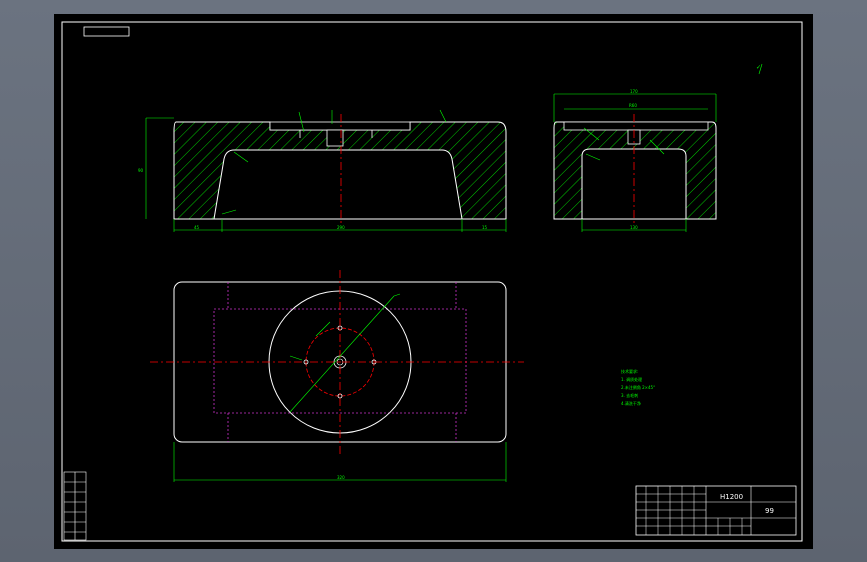 Image resolution: width=867 pixels, height=562 pixels. Describe the element at coordinates (197, 227) in the screenshot. I see `front-left-dim: 45` at that location.